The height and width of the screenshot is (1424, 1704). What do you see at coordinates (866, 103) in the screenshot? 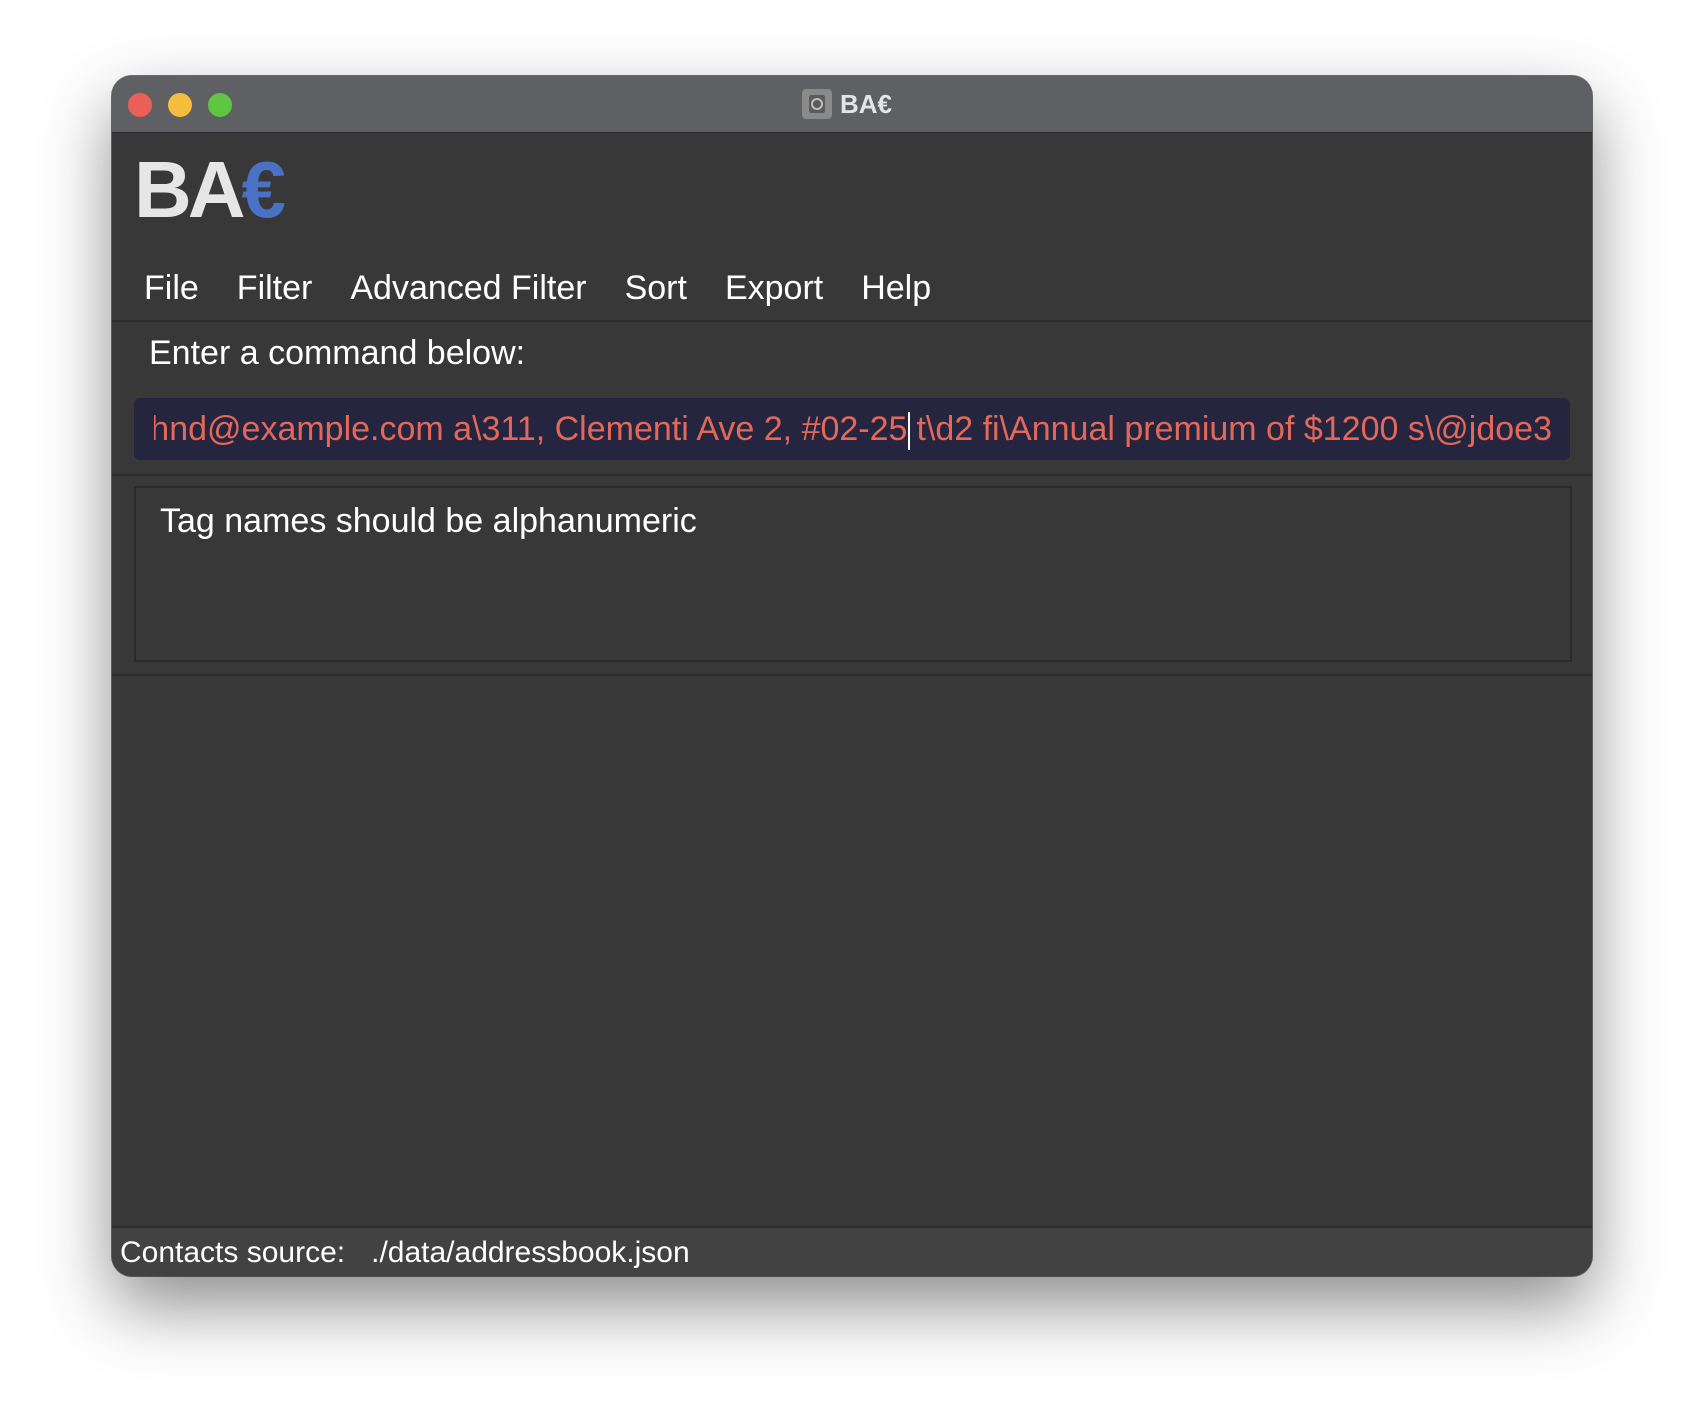
I see `window-title: BA€` at bounding box center [866, 103].